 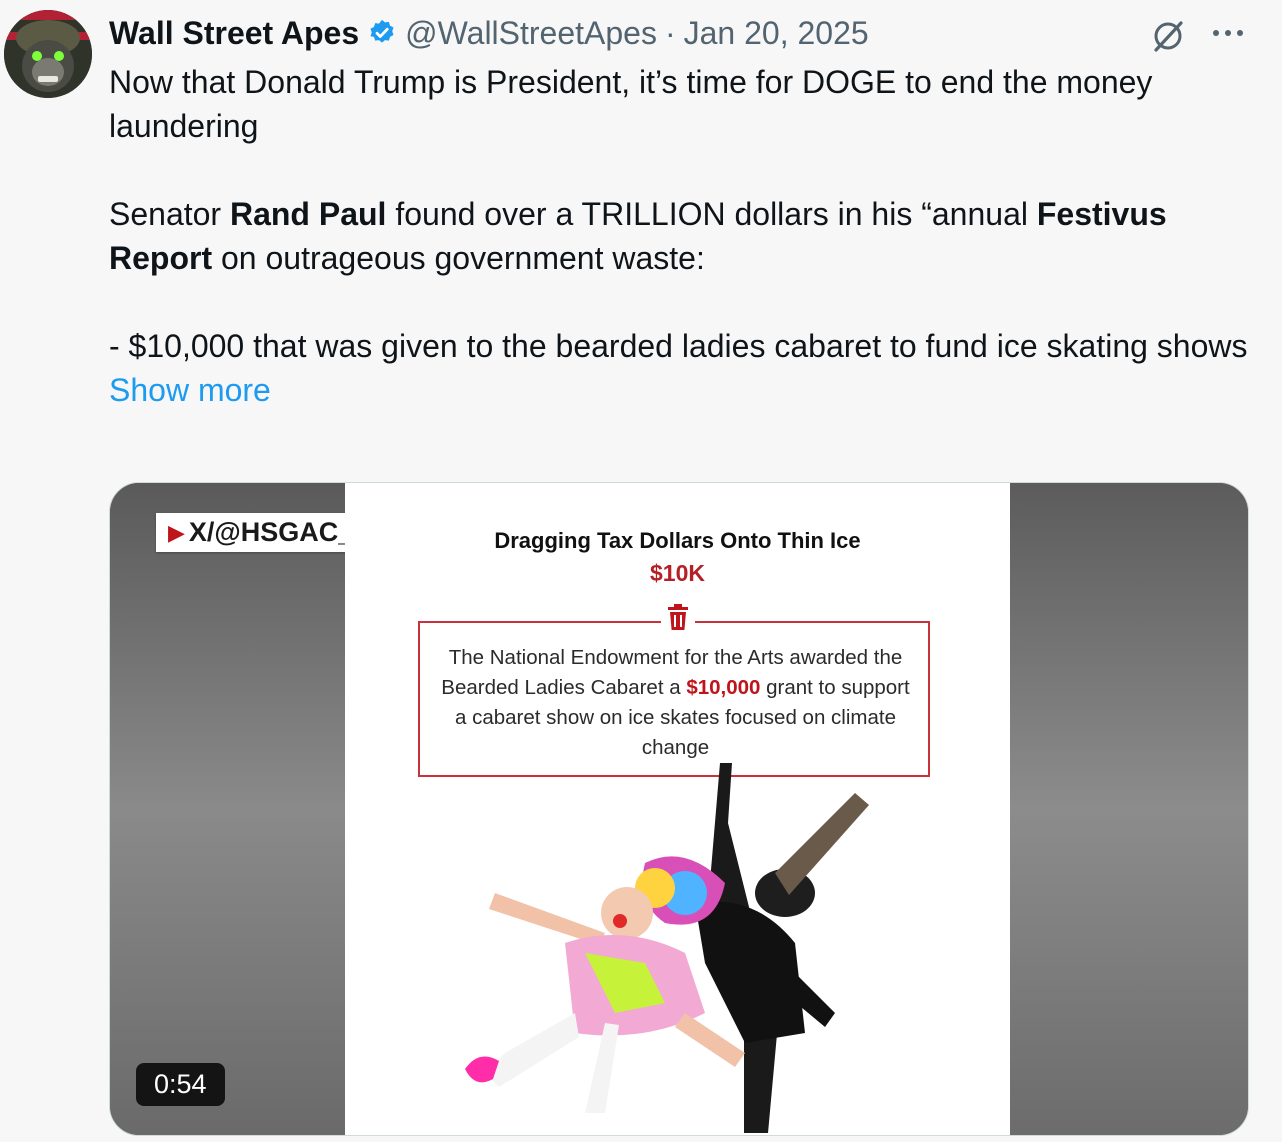 I want to click on author-handle: @WallStreetApes, so click(x=531, y=33).